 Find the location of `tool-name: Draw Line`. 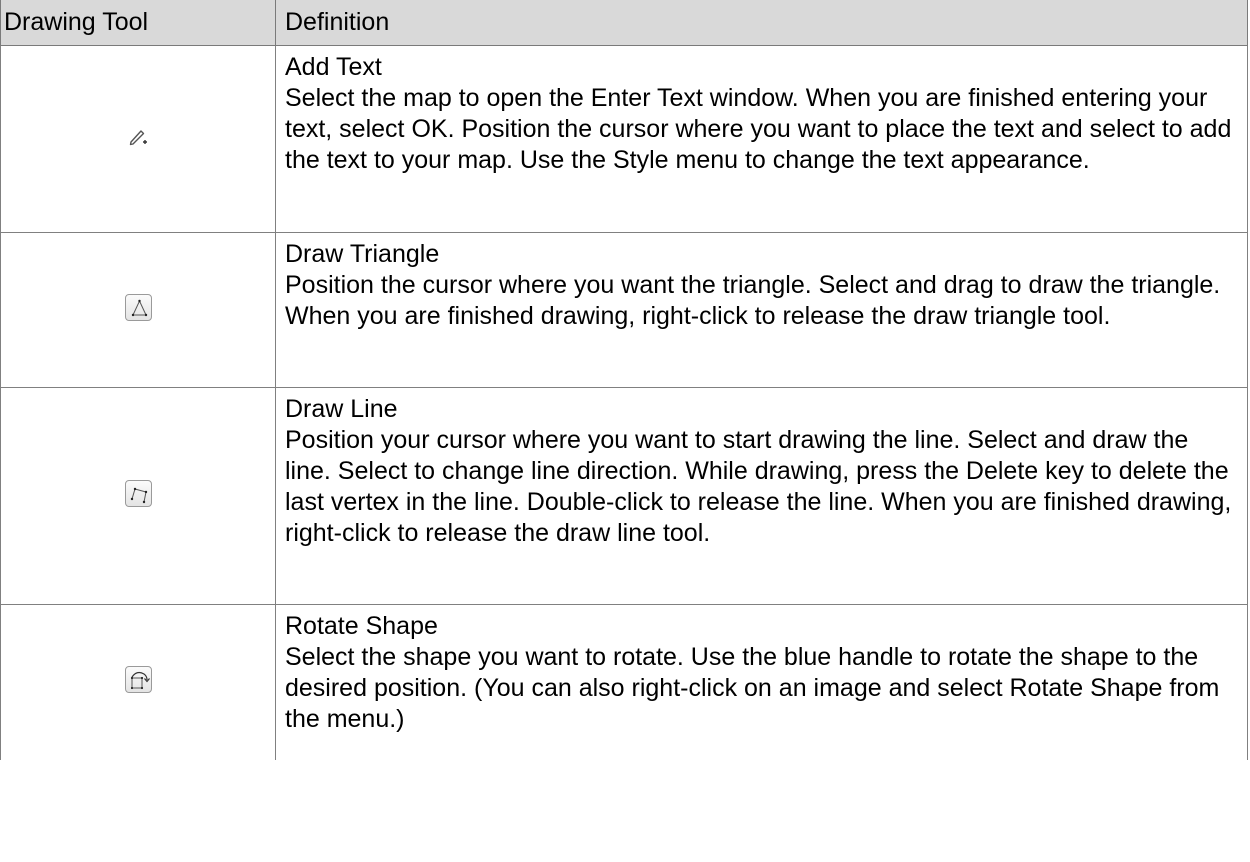

tool-name: Draw Line is located at coordinates (341, 409).